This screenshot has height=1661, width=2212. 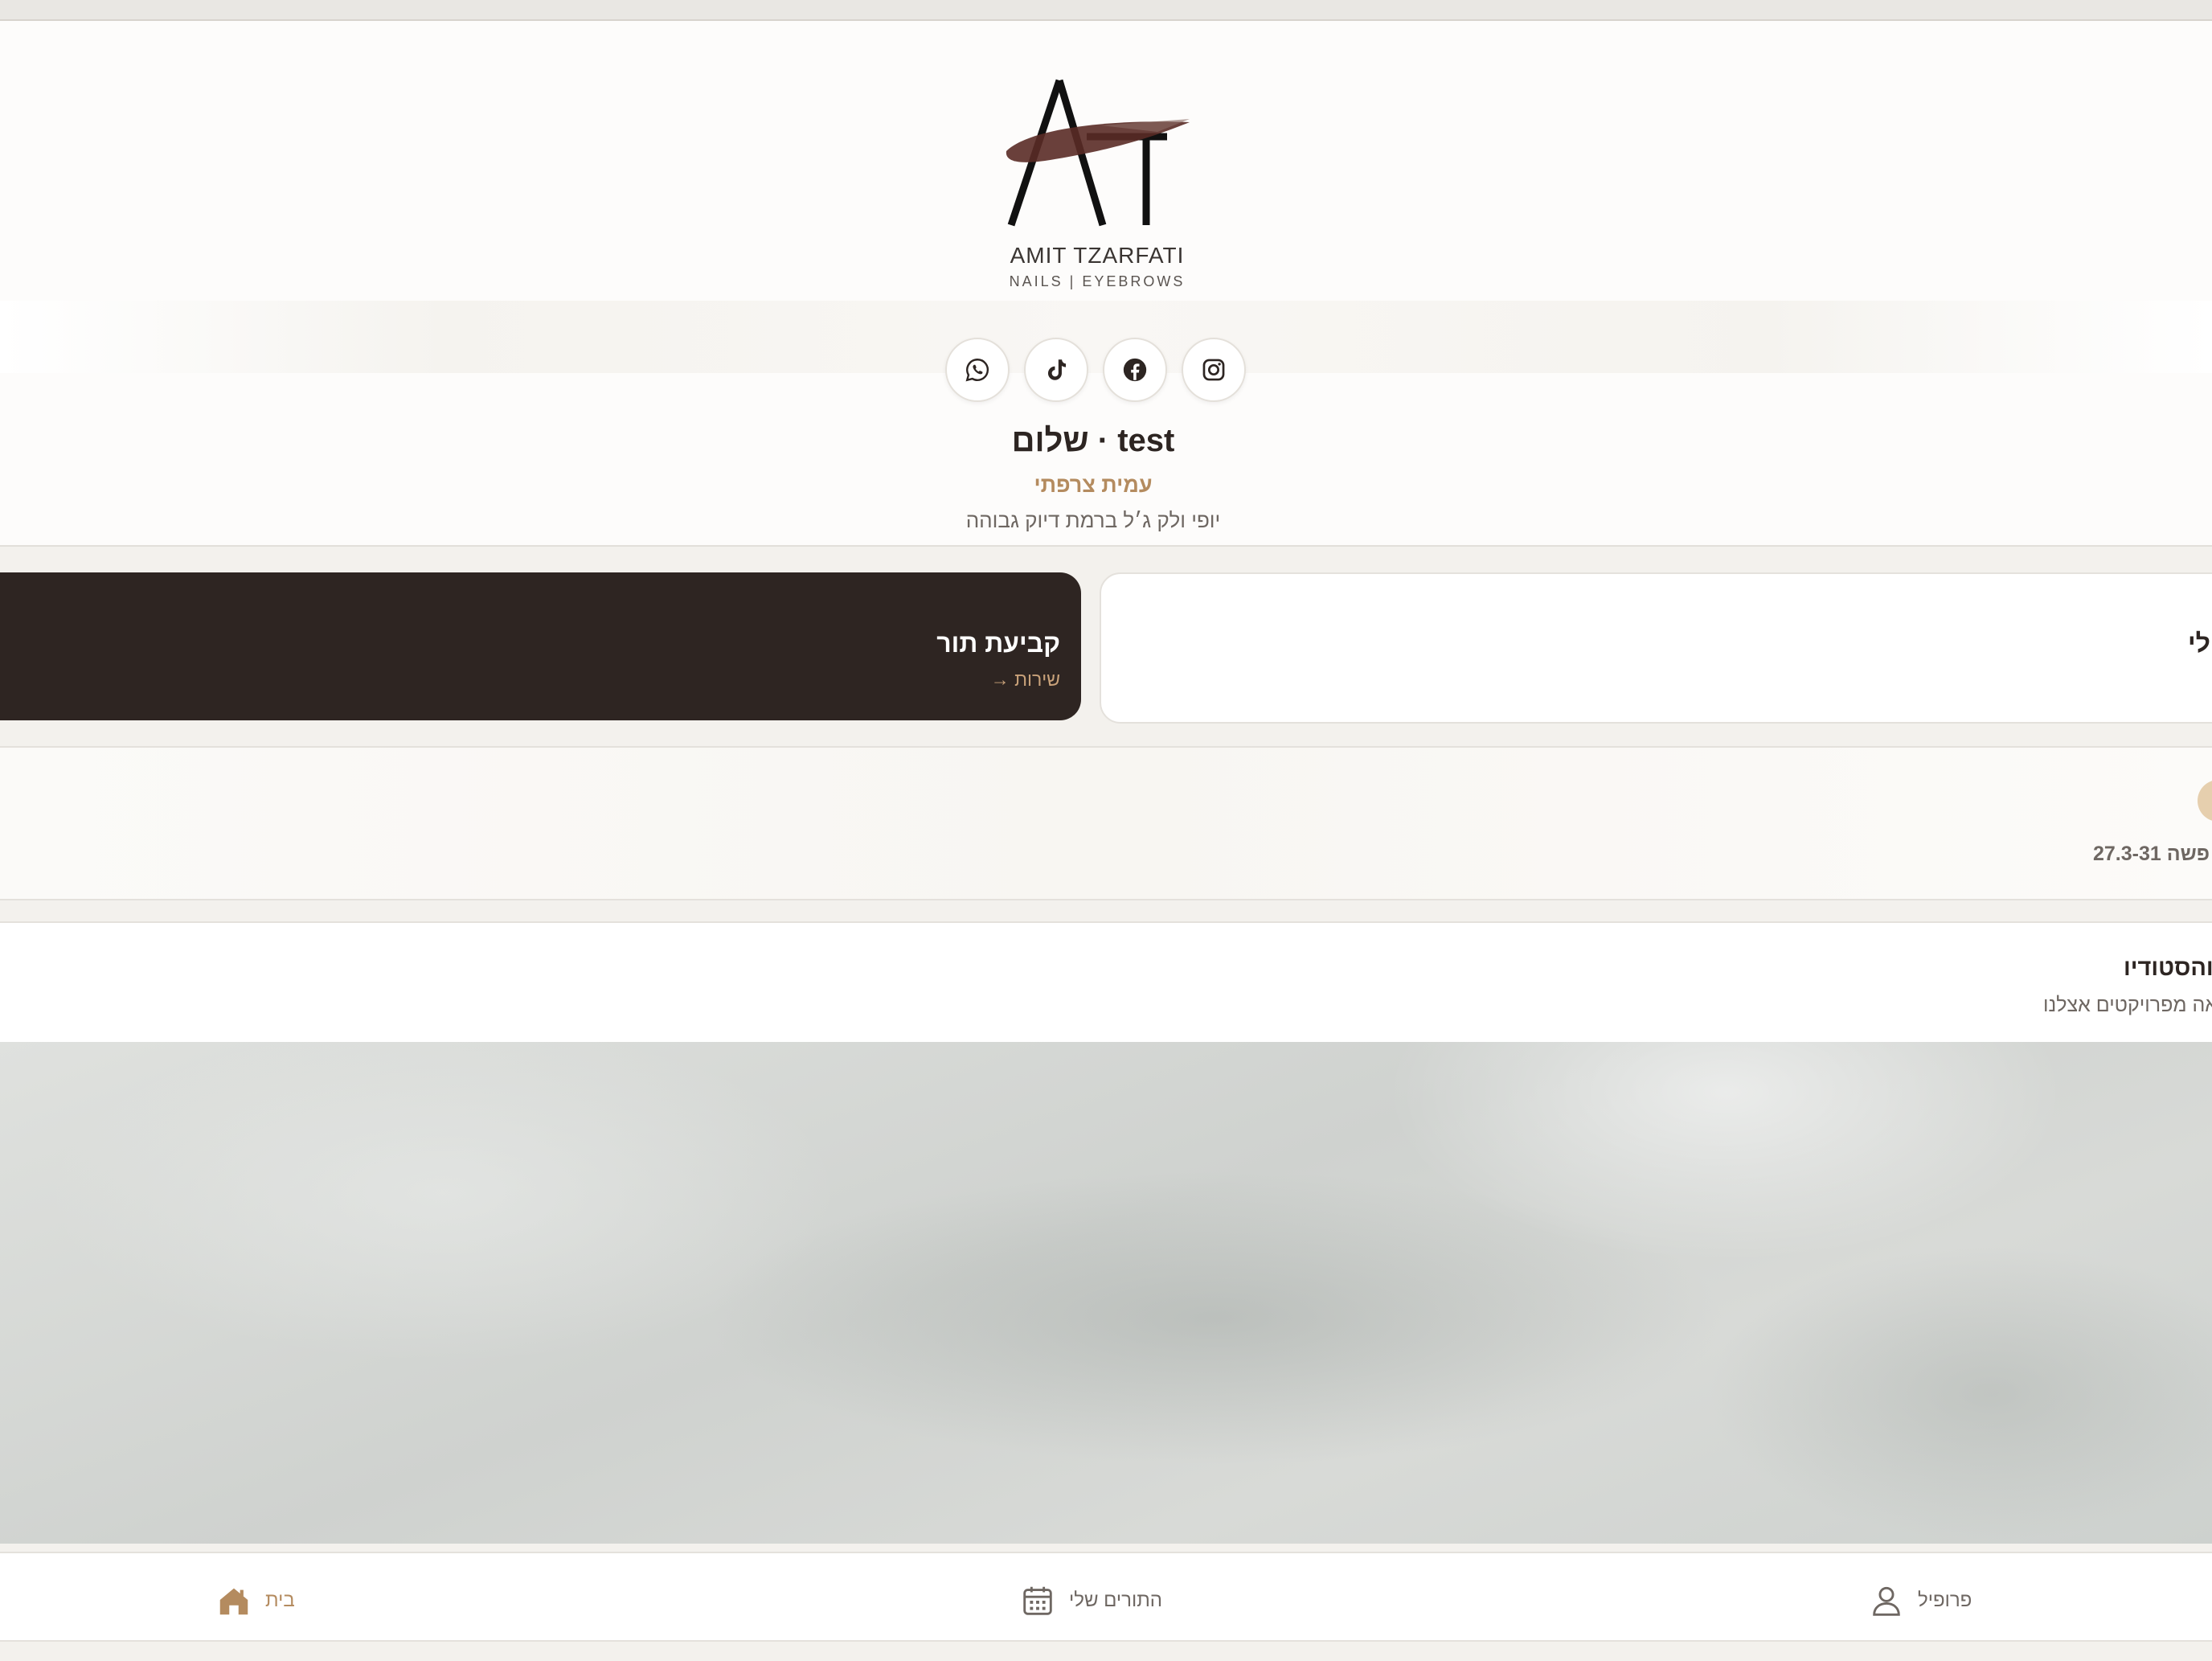 I want to click on tiktok-icon, so click(x=1057, y=369).